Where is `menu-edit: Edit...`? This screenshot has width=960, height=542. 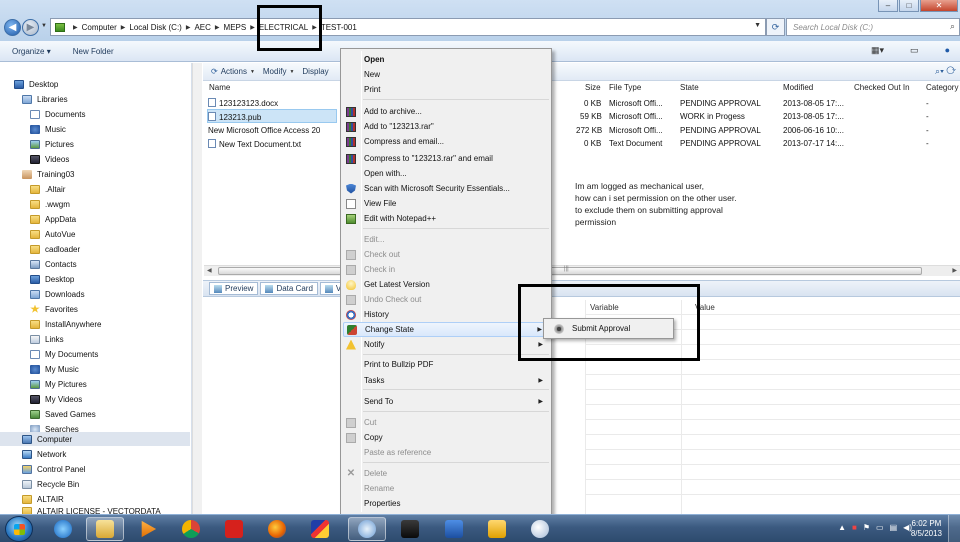 menu-edit: Edit... is located at coordinates (446, 239).